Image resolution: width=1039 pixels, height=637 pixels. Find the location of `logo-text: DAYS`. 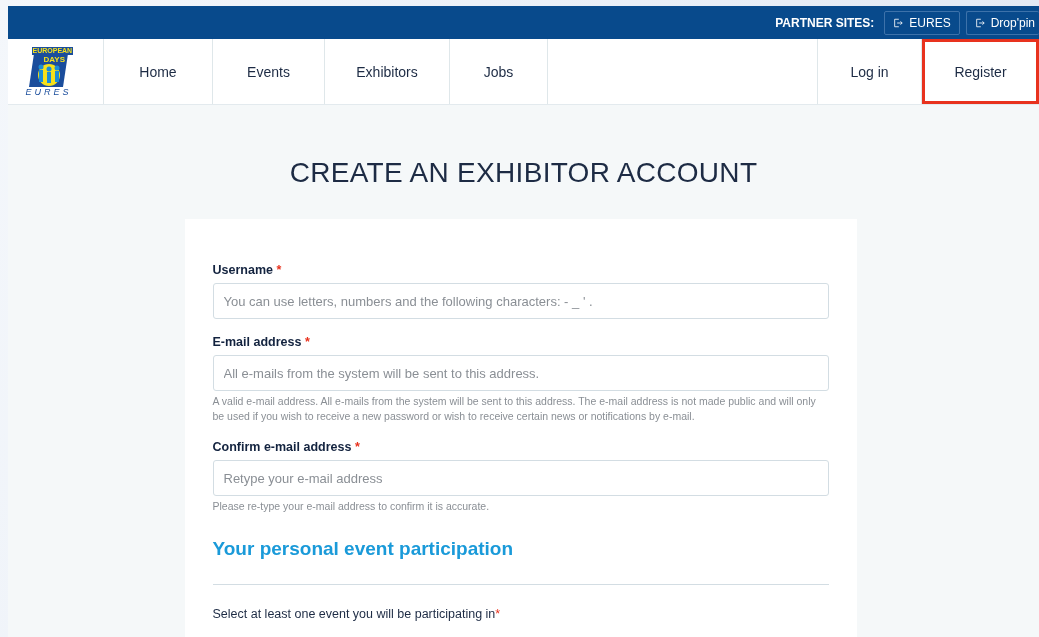

logo-text: DAYS is located at coordinates (54, 59).